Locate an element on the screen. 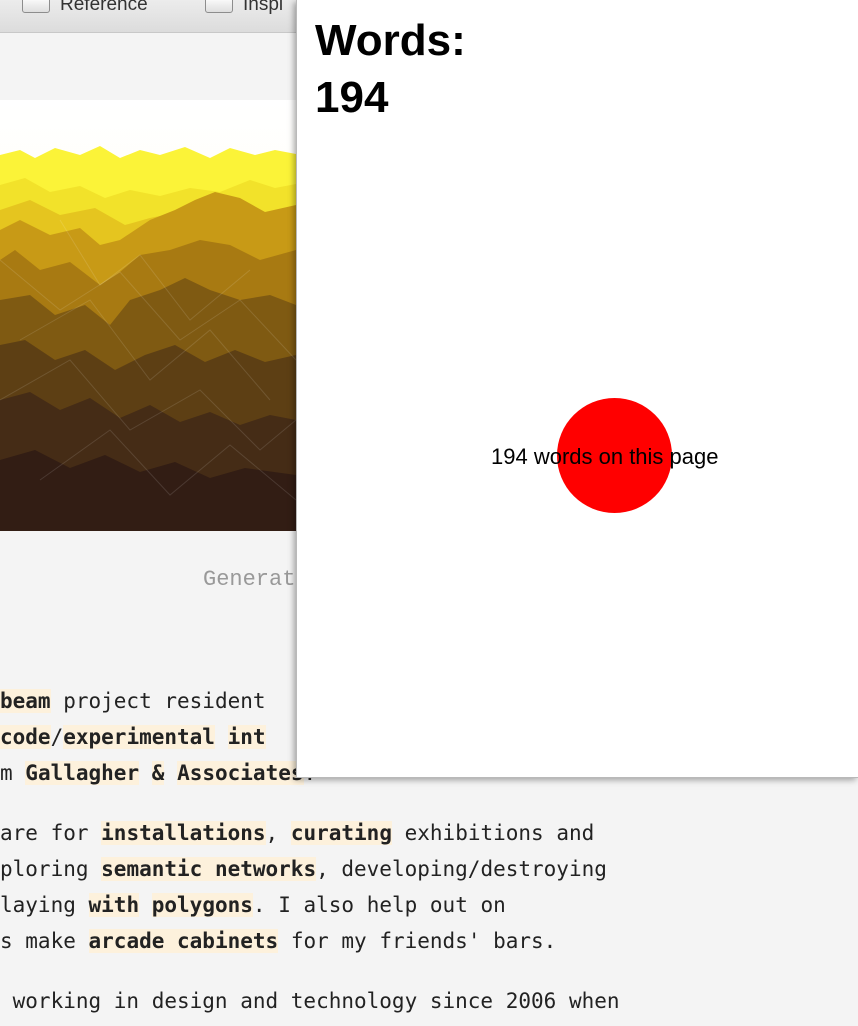  text-run: project resident is located at coordinates (158, 701).